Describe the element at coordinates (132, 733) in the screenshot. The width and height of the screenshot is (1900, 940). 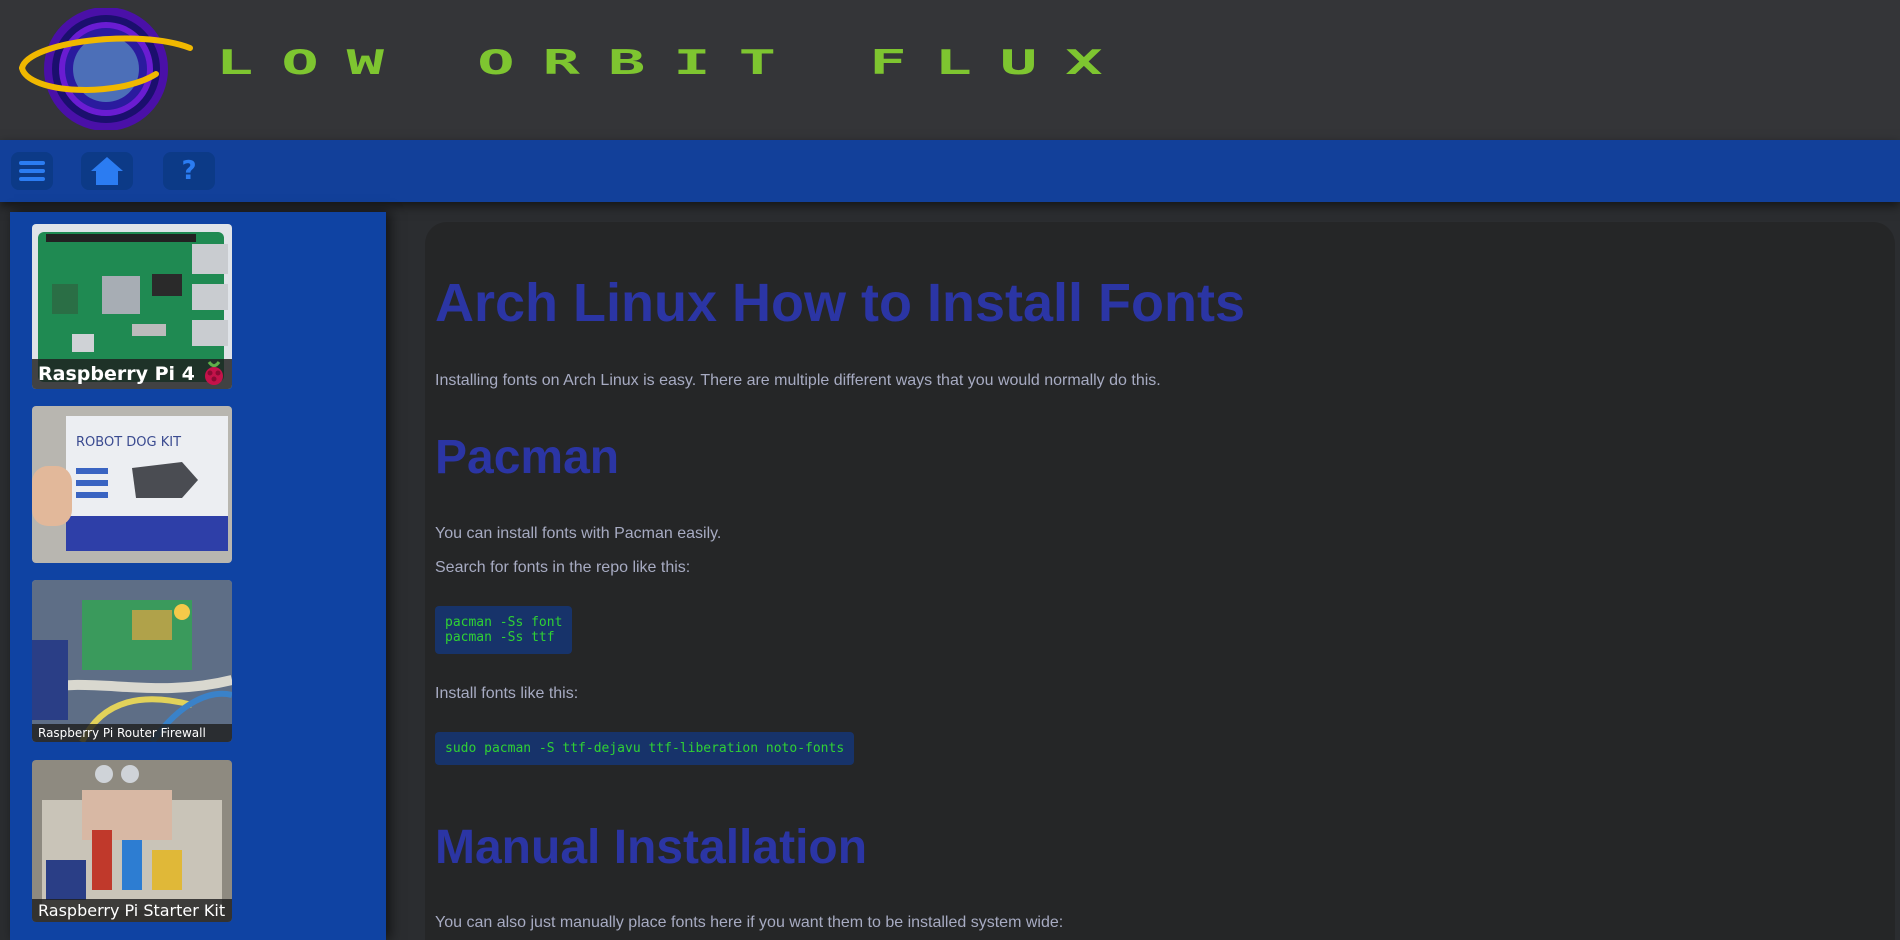
I see `card-label: Raspberry Pi Router Firewall` at that location.